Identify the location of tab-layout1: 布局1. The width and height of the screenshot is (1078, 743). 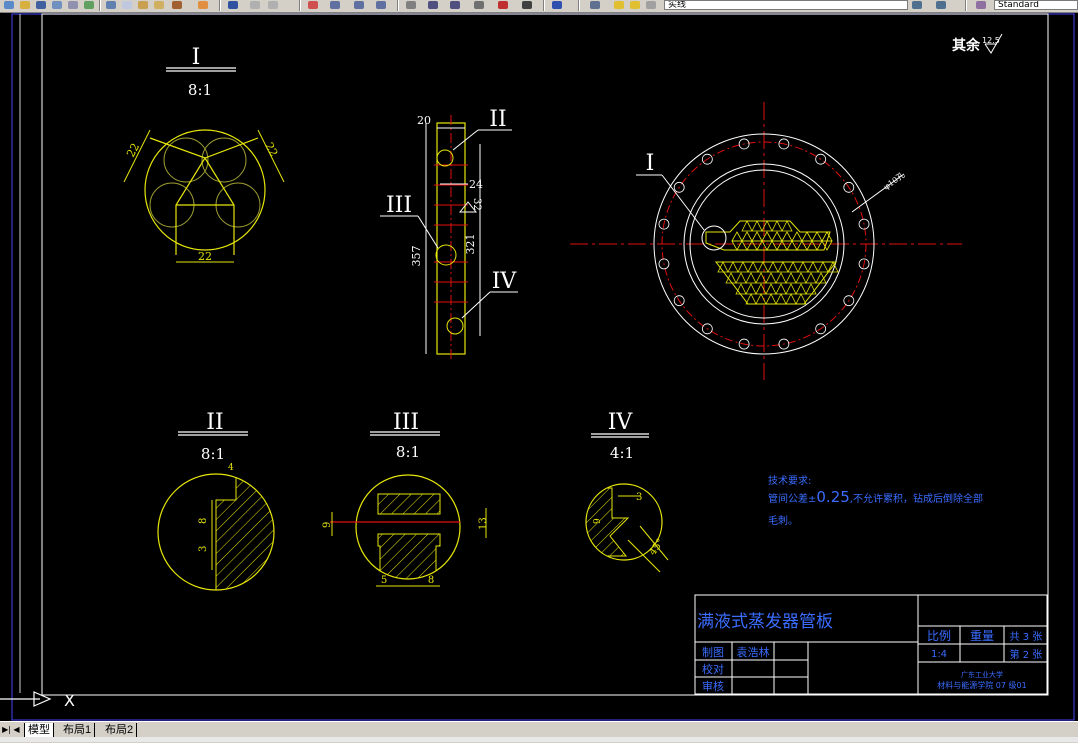
(78, 730).